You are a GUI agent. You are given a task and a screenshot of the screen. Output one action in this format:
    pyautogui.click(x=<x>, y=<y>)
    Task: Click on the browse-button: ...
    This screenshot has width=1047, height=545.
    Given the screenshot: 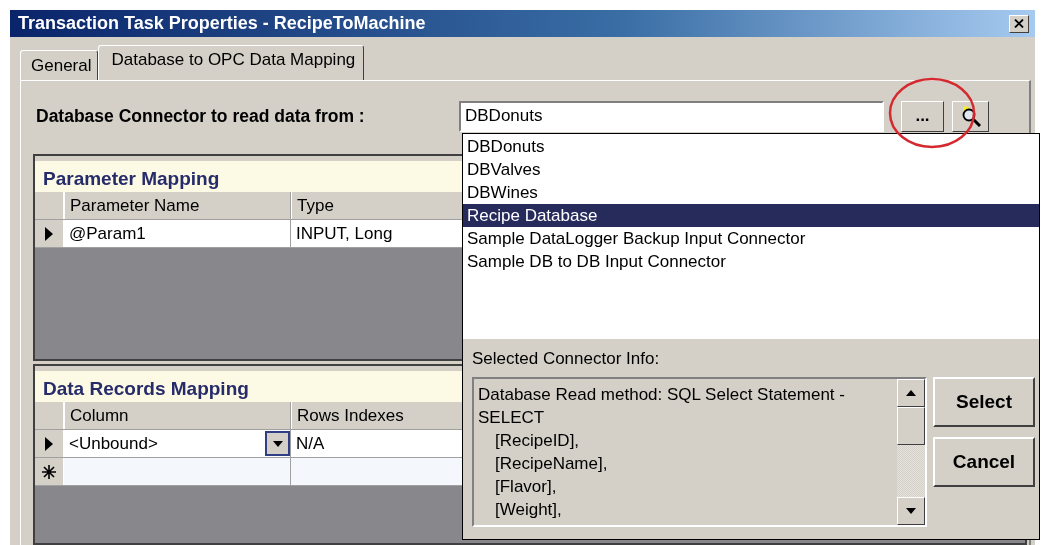 What is the action you would take?
    pyautogui.click(x=922, y=116)
    